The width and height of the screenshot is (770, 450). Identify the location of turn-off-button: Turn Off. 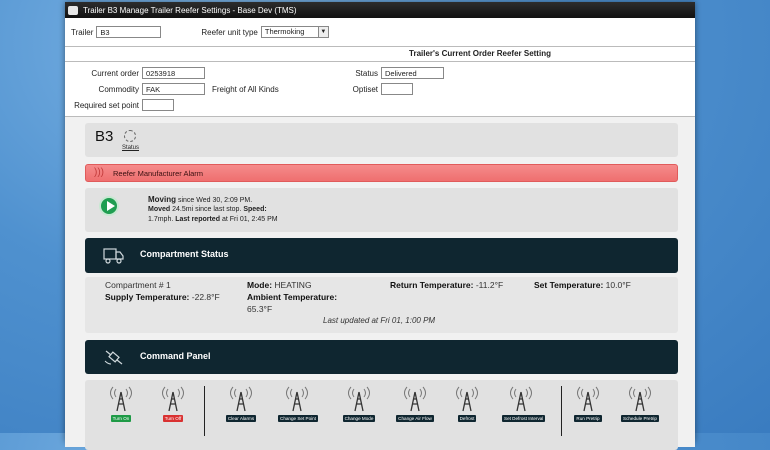
(173, 418).